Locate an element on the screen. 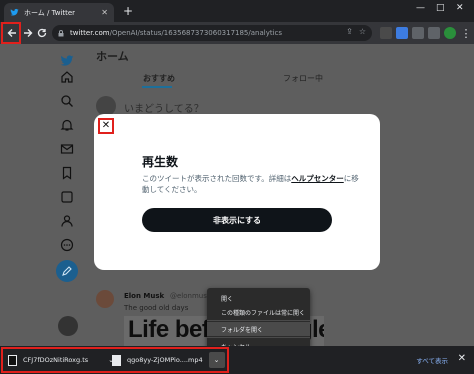 The height and width of the screenshot is (374, 474). twitter-blue-logo-icon is located at coordinates (67, 61).